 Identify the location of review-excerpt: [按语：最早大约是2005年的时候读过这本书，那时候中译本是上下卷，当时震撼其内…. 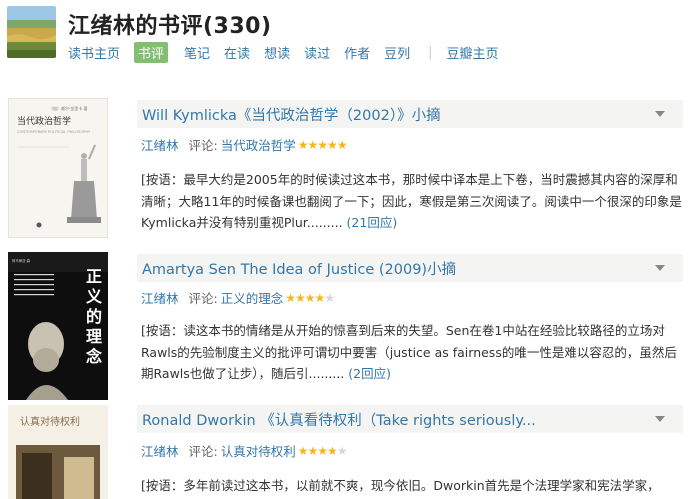
(413, 201).